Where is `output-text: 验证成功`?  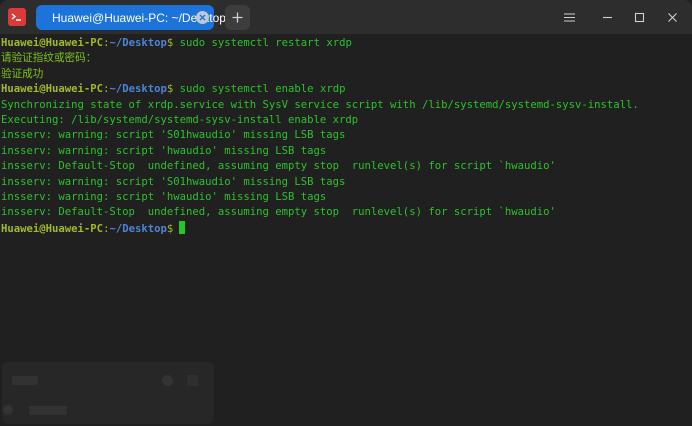 output-text: 验证成功 is located at coordinates (22, 73).